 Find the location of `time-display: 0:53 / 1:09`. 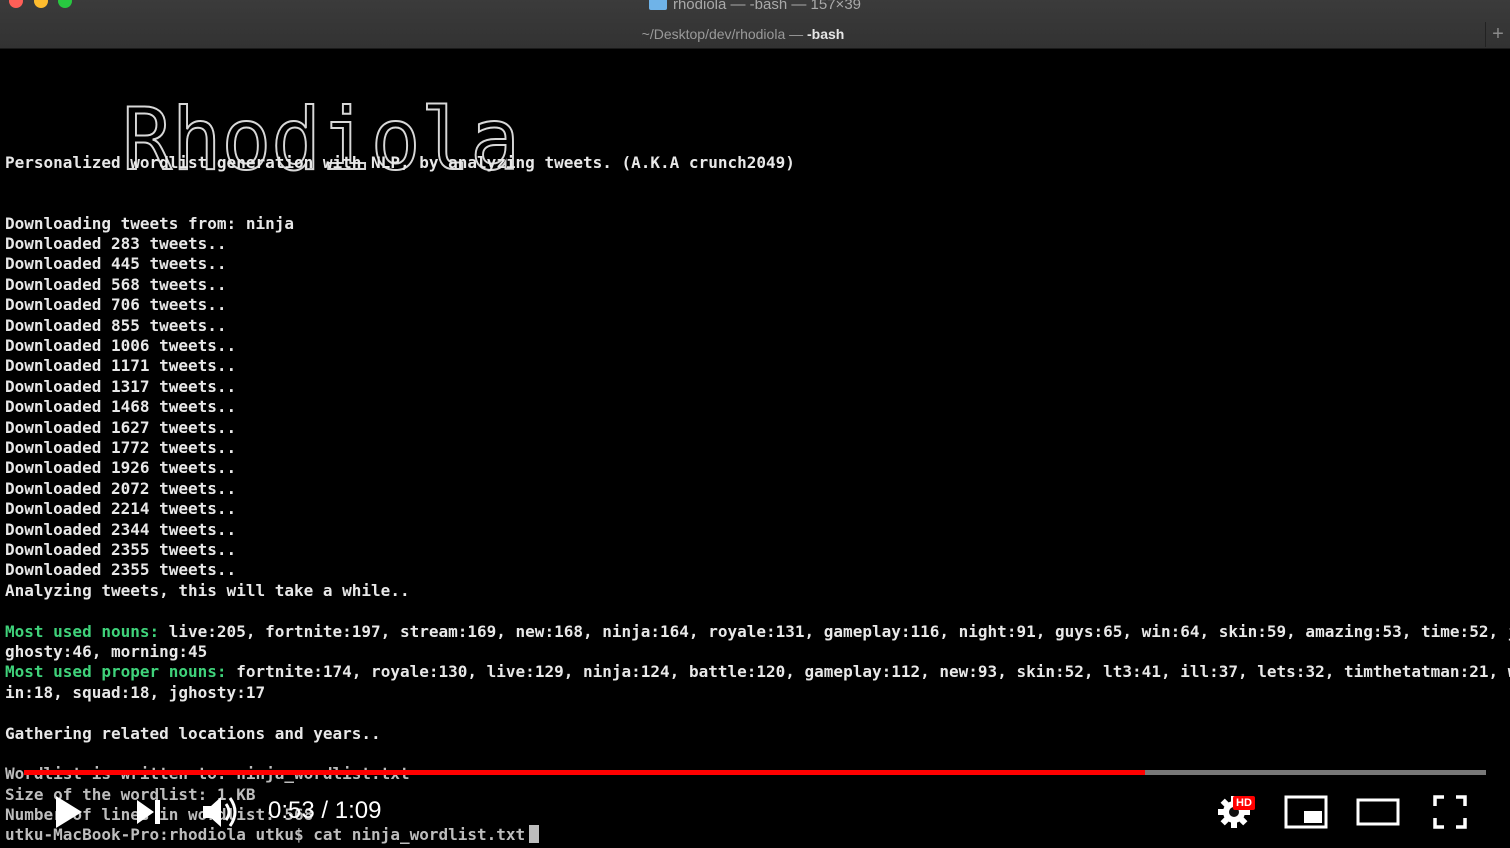

time-display: 0:53 / 1:09 is located at coordinates (324, 811).